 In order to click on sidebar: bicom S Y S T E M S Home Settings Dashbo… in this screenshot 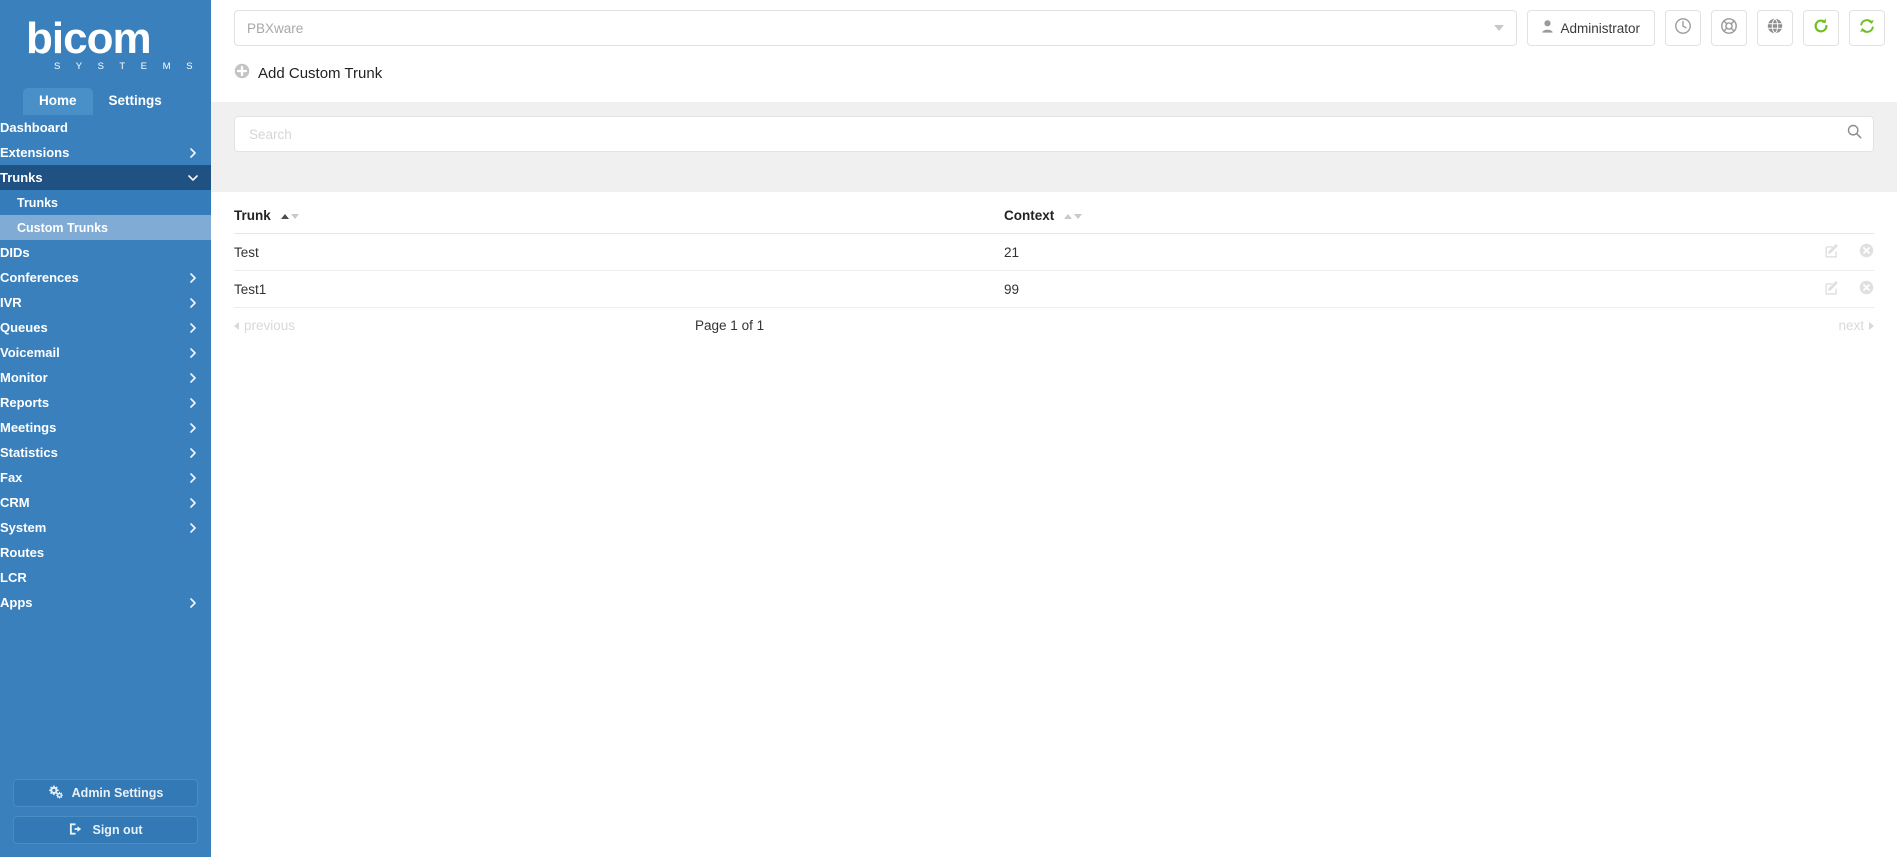, I will do `click(105, 428)`.